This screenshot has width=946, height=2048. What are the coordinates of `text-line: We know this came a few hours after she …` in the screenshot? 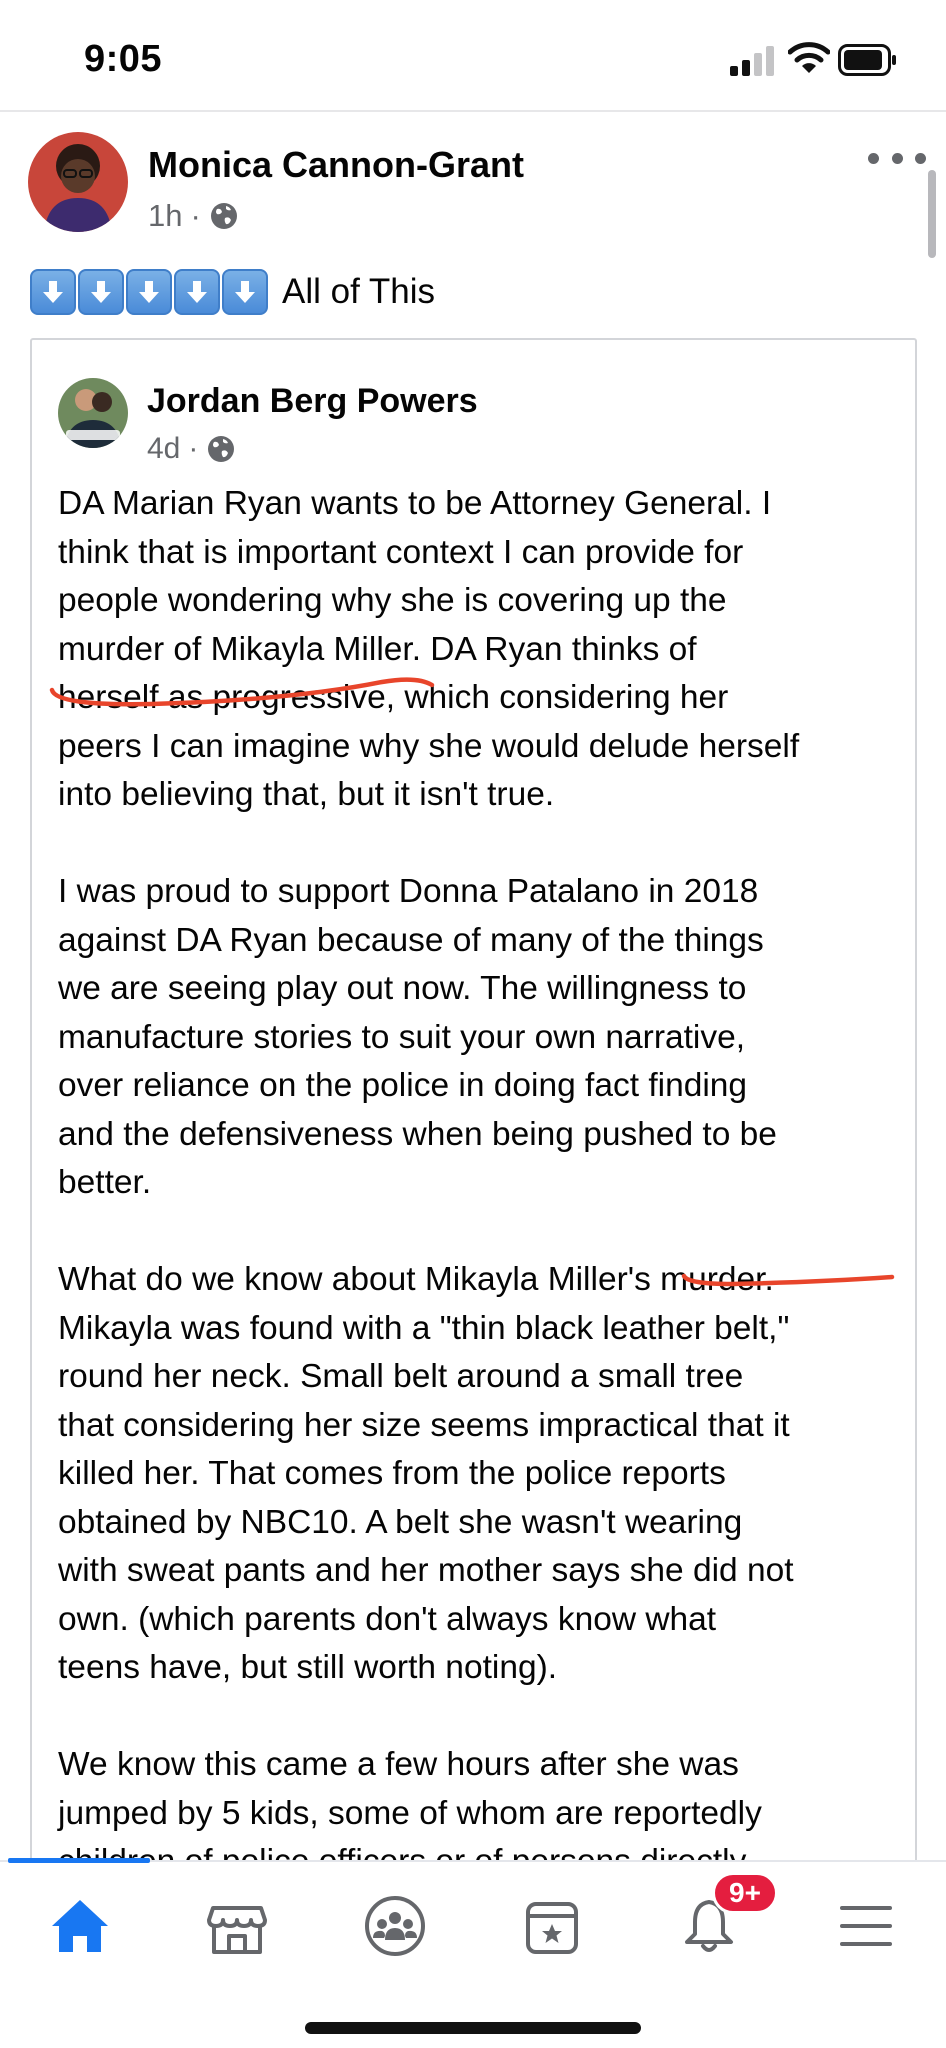 It's located at (398, 1764).